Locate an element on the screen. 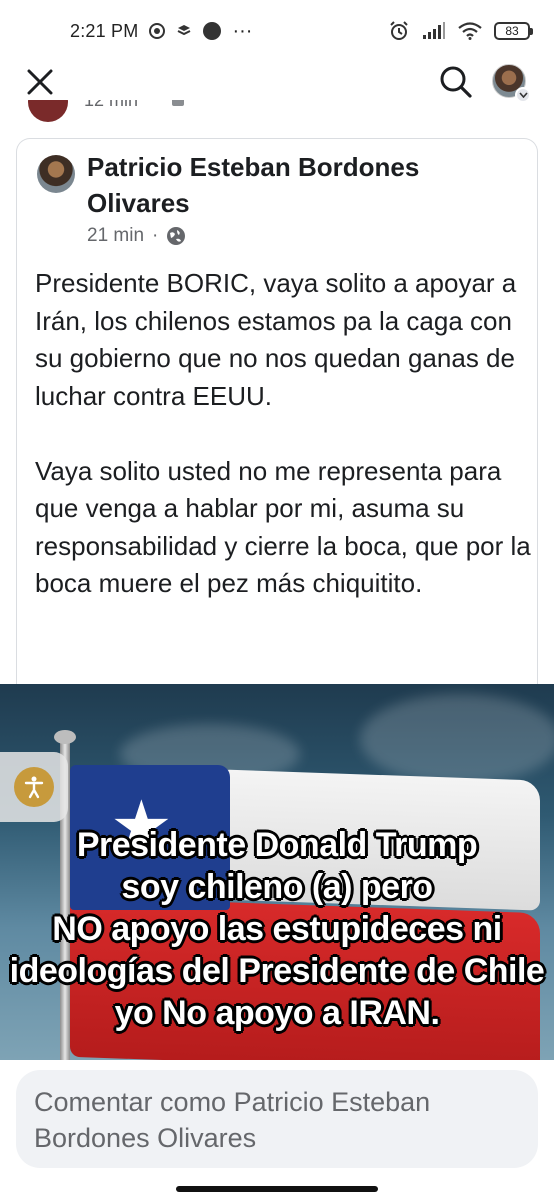 This screenshot has height=1200, width=554. search-icon is located at coordinates (456, 82).